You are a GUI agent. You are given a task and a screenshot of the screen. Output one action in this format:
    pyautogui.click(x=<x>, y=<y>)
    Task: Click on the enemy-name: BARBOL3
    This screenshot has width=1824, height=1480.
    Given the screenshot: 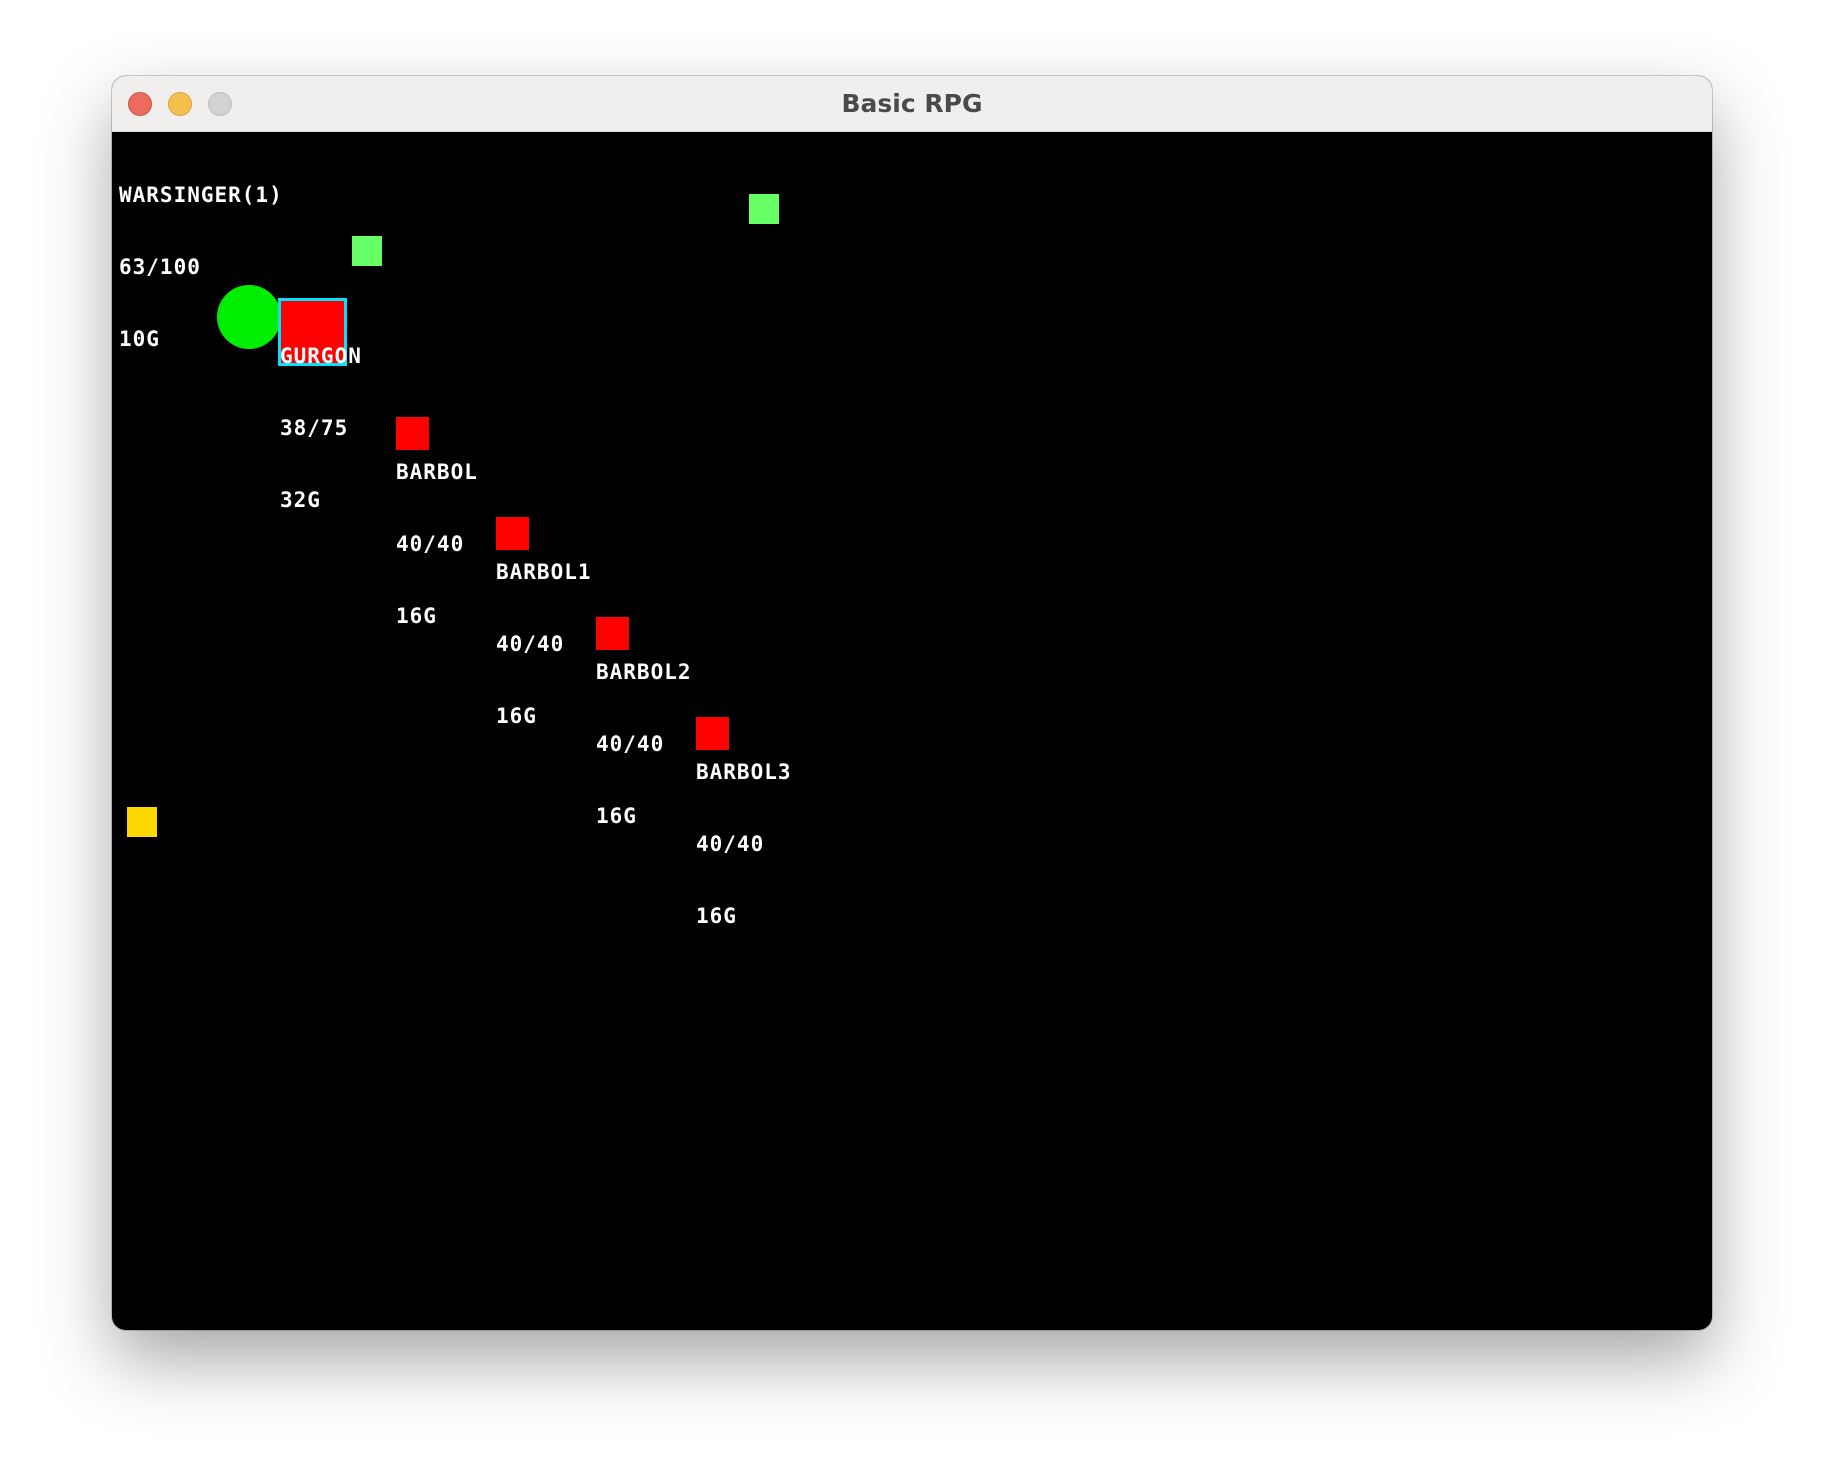 What is the action you would take?
    pyautogui.click(x=744, y=772)
    